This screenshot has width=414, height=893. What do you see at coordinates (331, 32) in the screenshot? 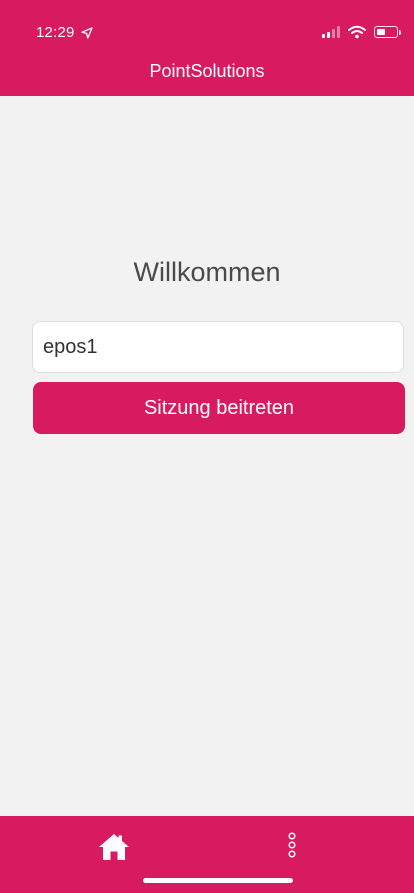
I see `cellular-signal-icon` at bounding box center [331, 32].